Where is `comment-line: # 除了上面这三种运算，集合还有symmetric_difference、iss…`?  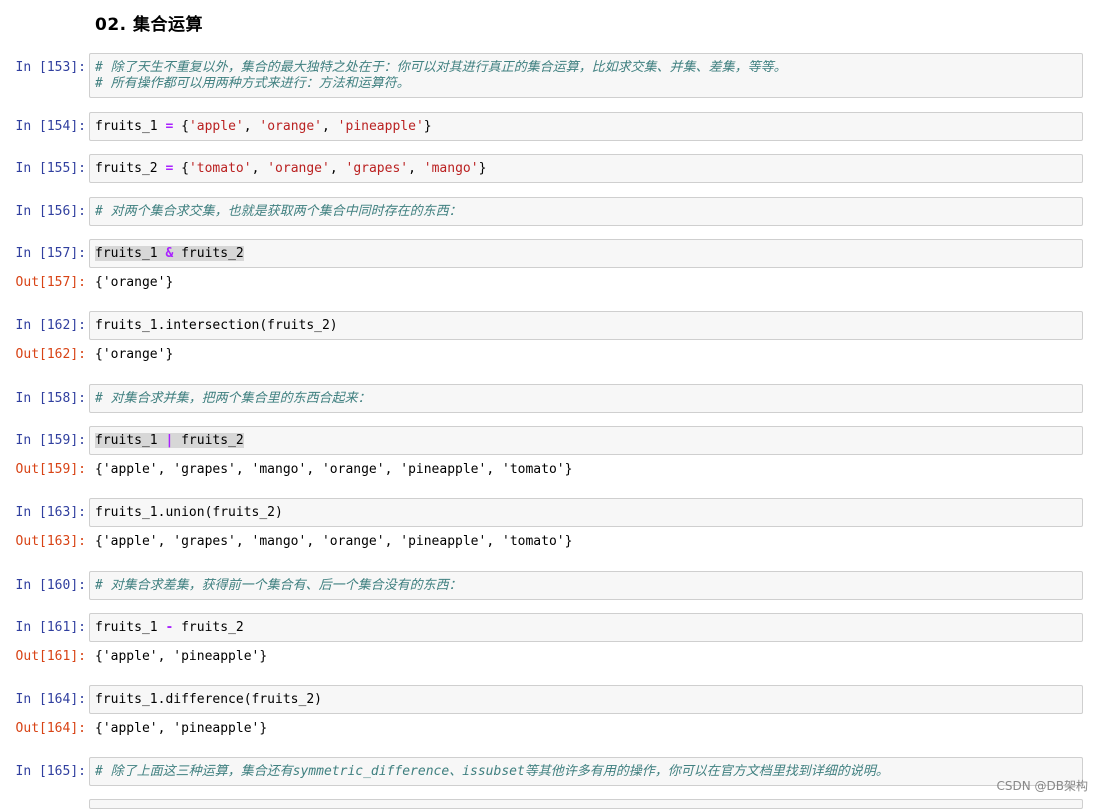 comment-line: # 除了上面这三种运算，集合还有symmetric_difference、iss… is located at coordinates (492, 771).